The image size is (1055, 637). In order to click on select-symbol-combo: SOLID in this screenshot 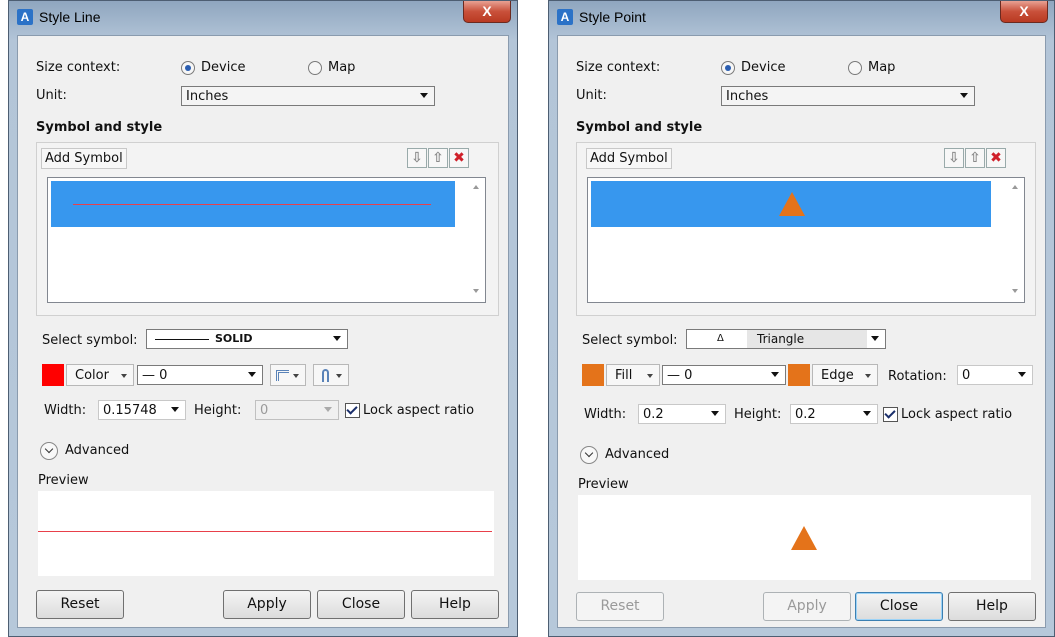, I will do `click(247, 339)`.